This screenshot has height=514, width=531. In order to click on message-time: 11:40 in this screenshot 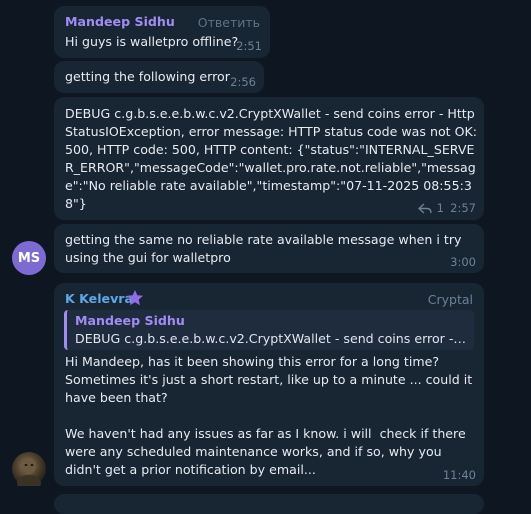, I will do `click(459, 475)`.